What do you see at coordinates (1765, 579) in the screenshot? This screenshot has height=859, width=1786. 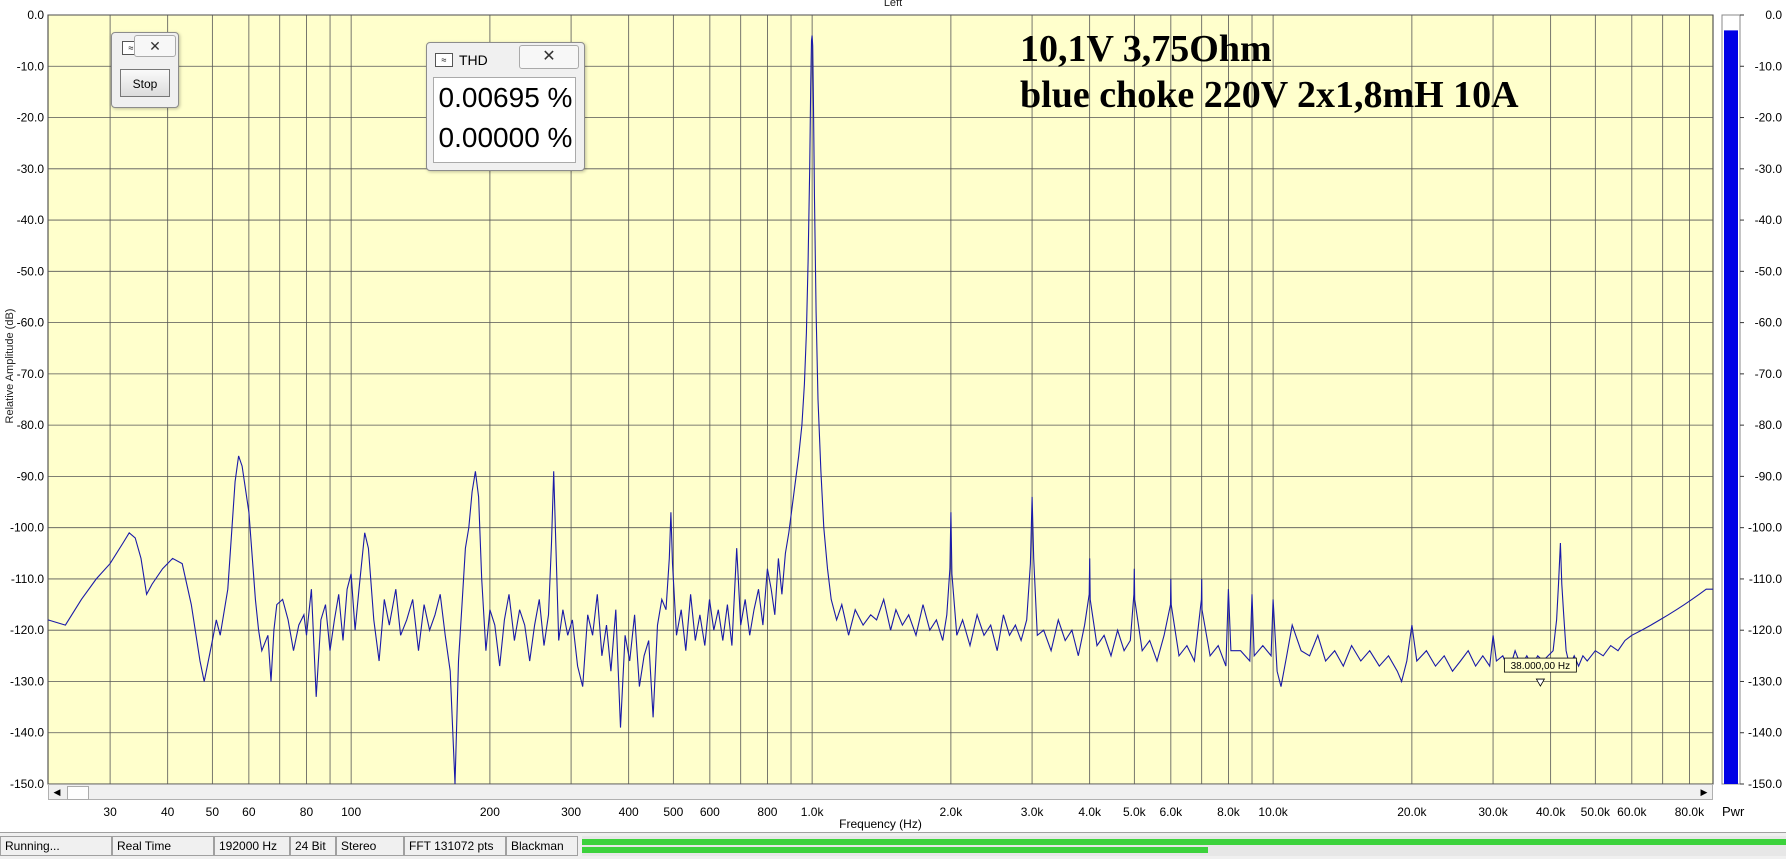 I see `power-tick-label: -110.0` at bounding box center [1765, 579].